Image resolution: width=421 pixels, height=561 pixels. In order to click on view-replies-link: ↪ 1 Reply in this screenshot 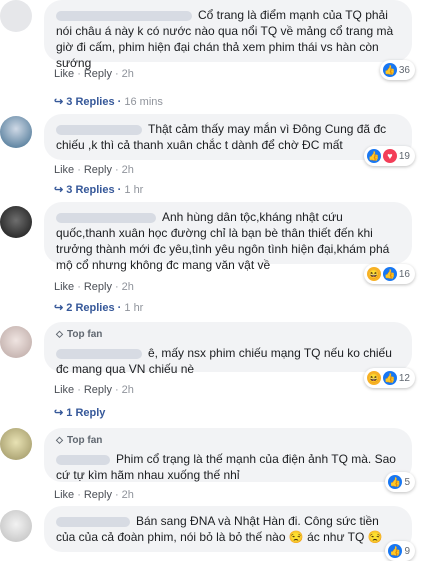, I will do `click(79, 412)`.